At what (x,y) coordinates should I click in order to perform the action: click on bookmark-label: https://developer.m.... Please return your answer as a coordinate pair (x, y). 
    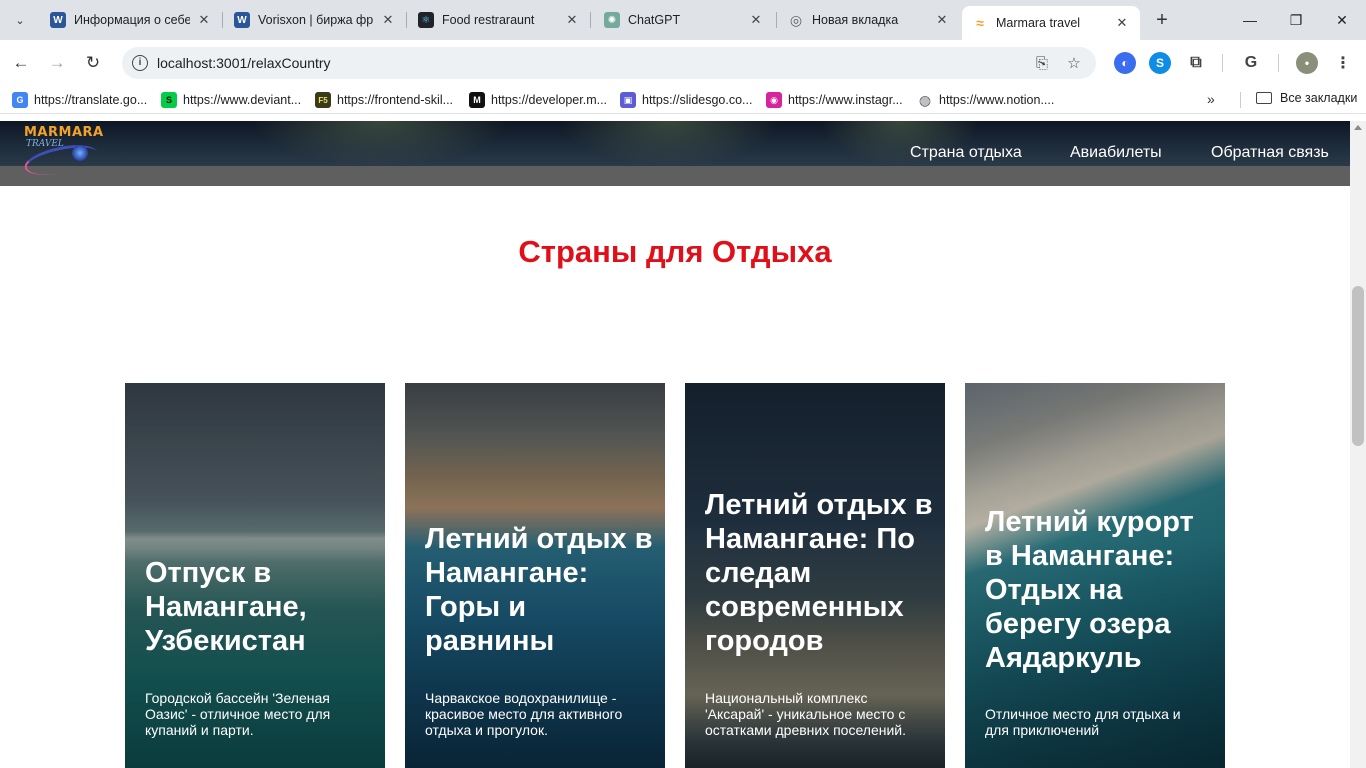
    Looking at the image, I should click on (549, 100).